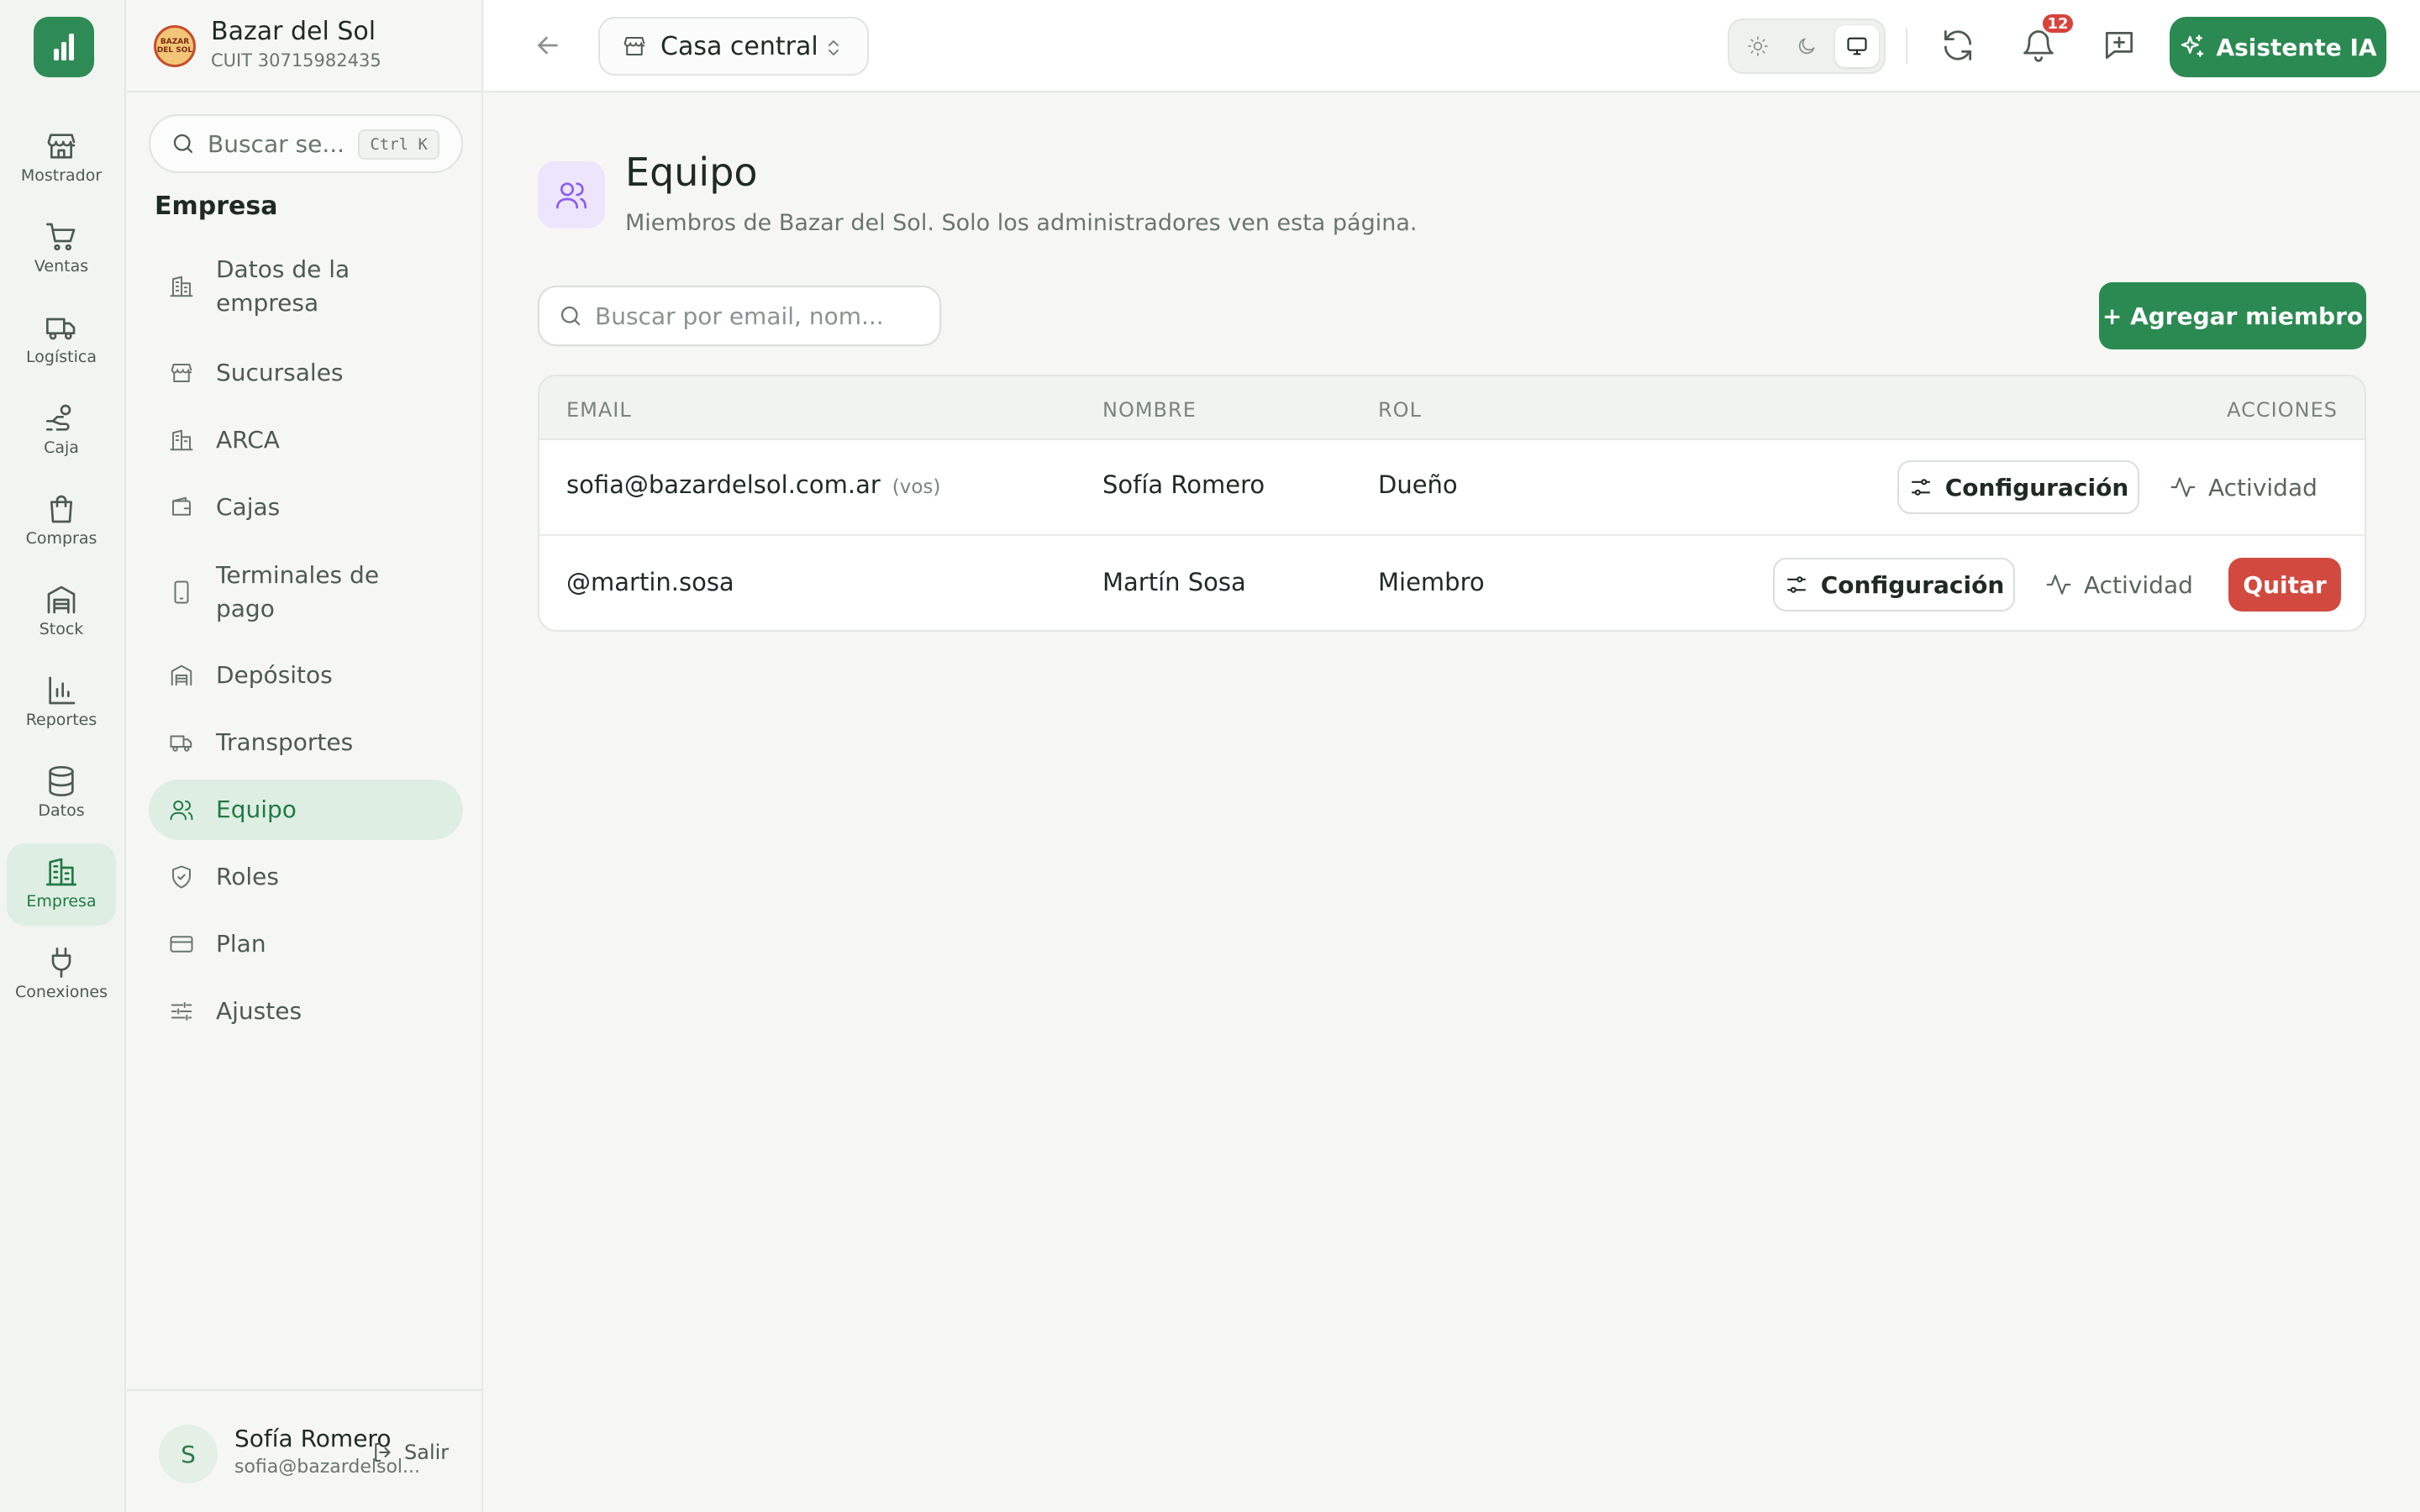 The width and height of the screenshot is (2420, 1512). What do you see at coordinates (2139, 584) in the screenshot?
I see `activity-label: Actividad` at bounding box center [2139, 584].